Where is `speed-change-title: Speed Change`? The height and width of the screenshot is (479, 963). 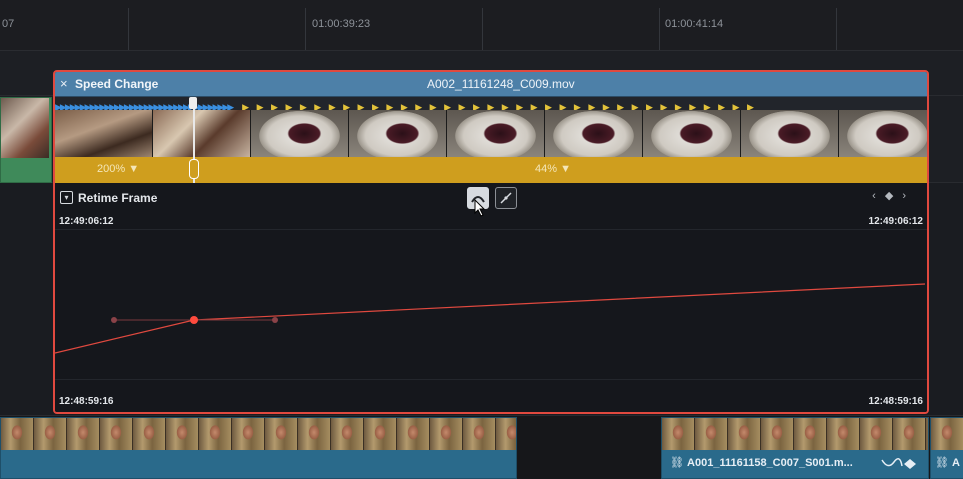
speed-change-title: Speed Change is located at coordinates (117, 84).